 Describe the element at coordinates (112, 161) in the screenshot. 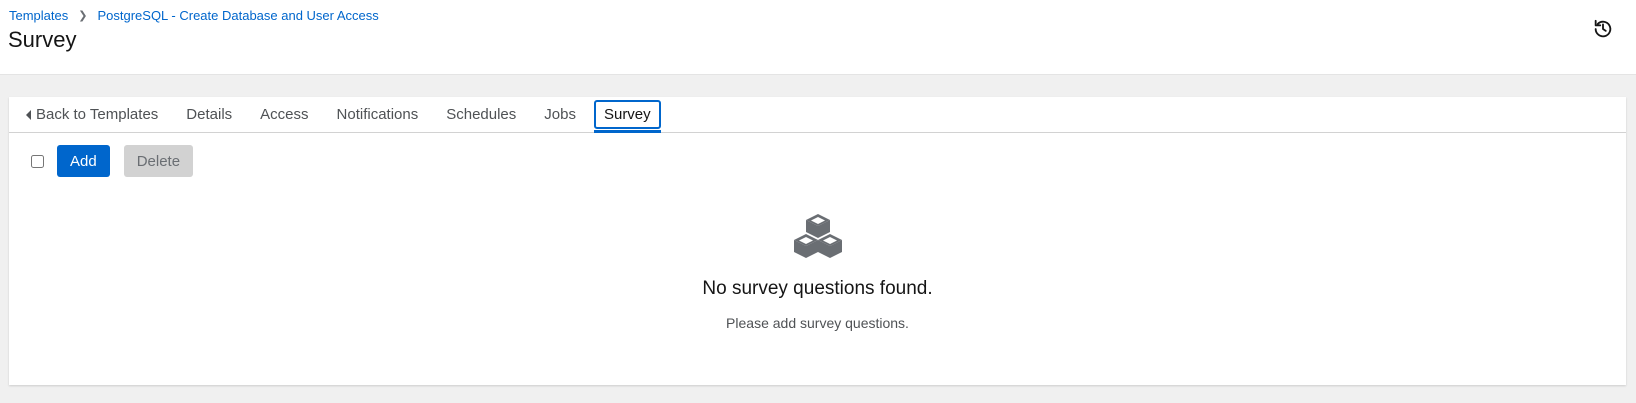

I see `toolbar: Add Delete` at that location.